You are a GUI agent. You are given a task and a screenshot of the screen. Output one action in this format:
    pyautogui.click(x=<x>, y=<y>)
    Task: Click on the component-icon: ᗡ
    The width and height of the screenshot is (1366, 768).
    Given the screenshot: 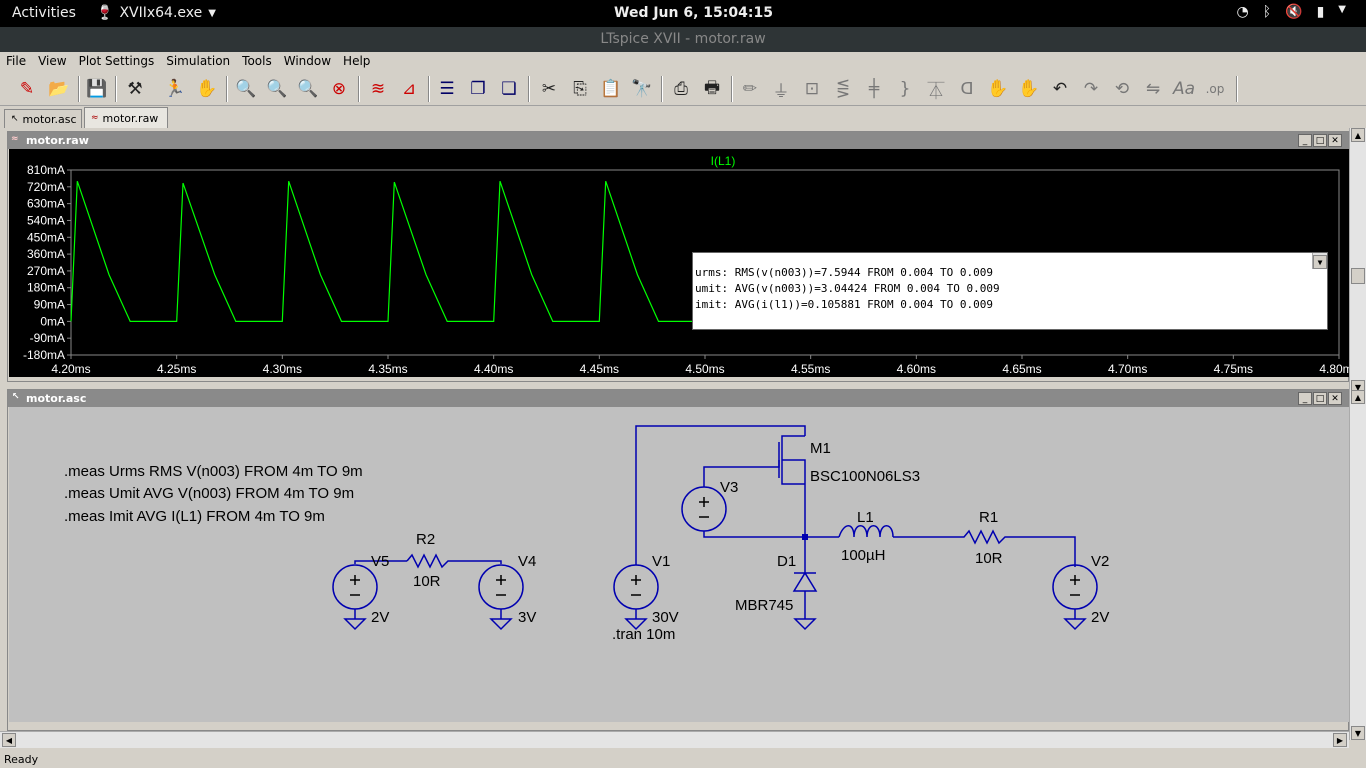 What is the action you would take?
    pyautogui.click(x=967, y=89)
    